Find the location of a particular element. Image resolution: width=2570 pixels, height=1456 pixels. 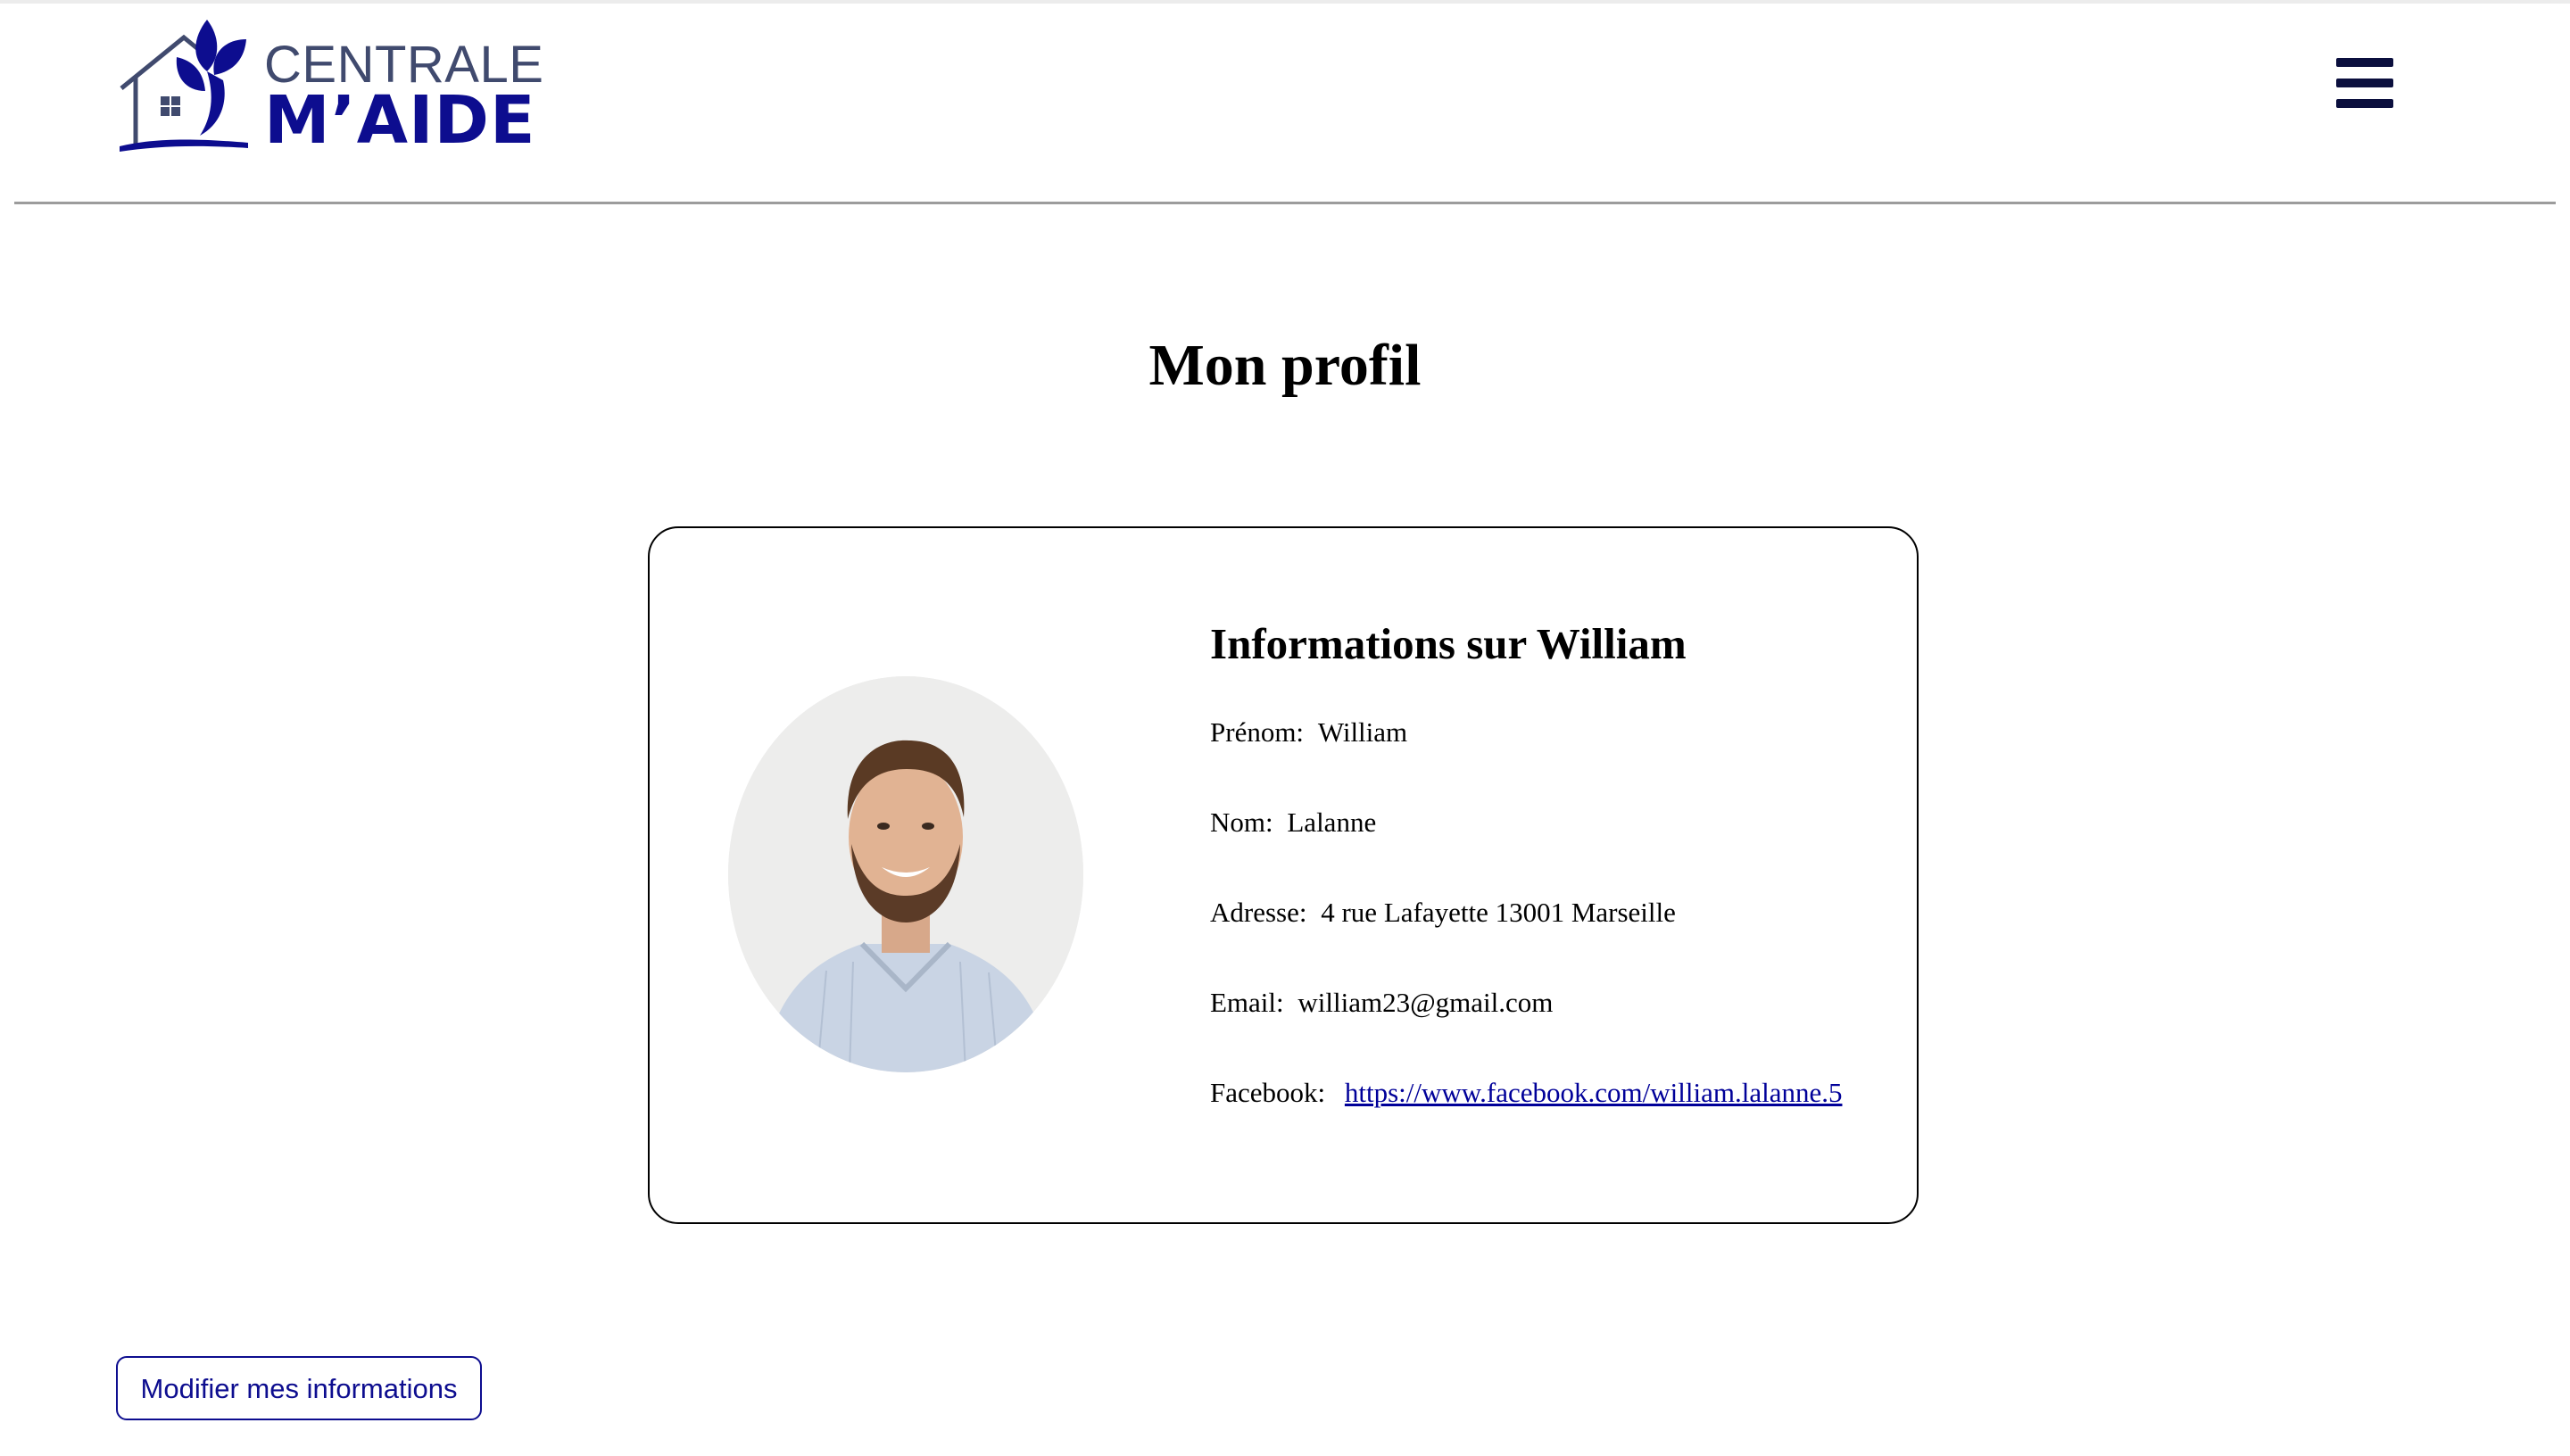

email-value: william23@gmail.com is located at coordinates (1425, 1003).